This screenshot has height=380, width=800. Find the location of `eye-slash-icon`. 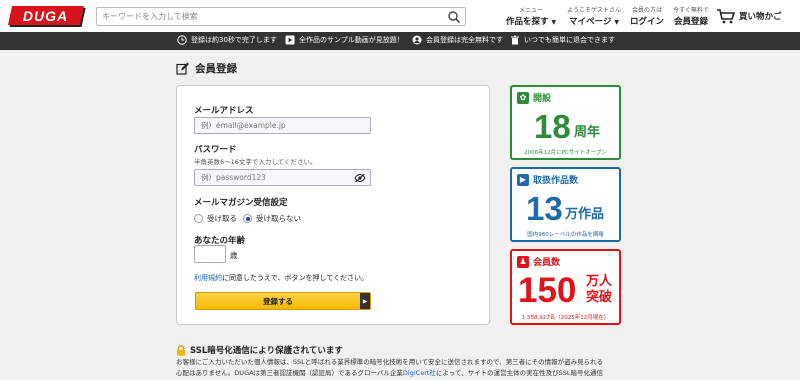

eye-slash-icon is located at coordinates (360, 178).